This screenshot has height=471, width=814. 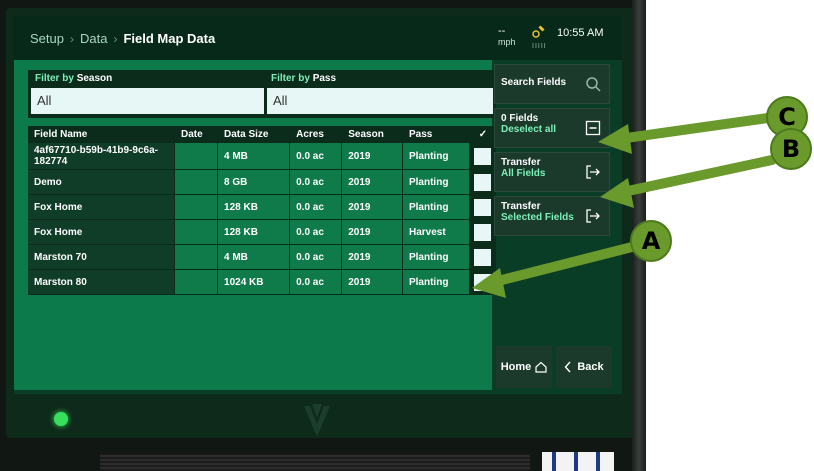 I want to click on field-name-cell: Marston 80, so click(x=101, y=282).